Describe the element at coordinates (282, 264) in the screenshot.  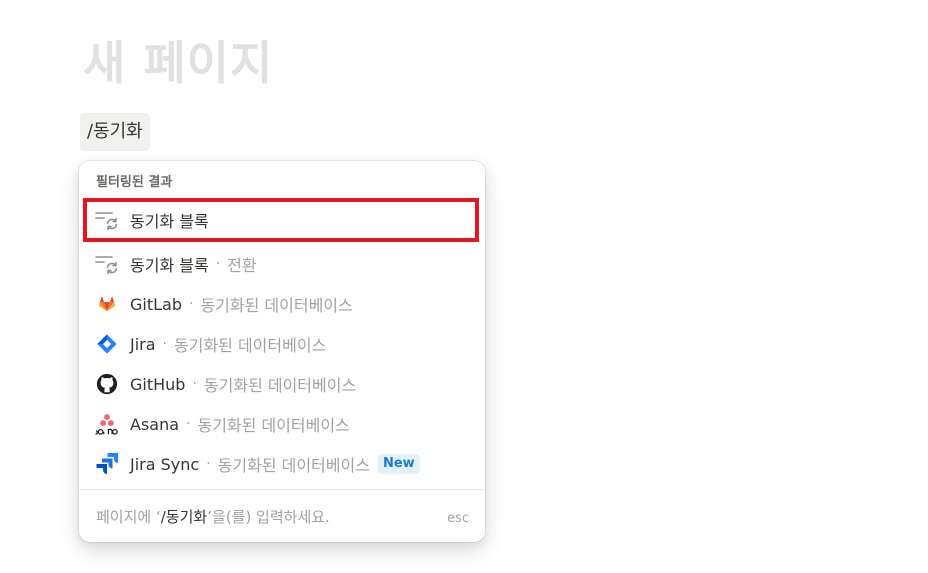
I see `menu-item-sync-block-convert: 동기화 블록 · 전환` at that location.